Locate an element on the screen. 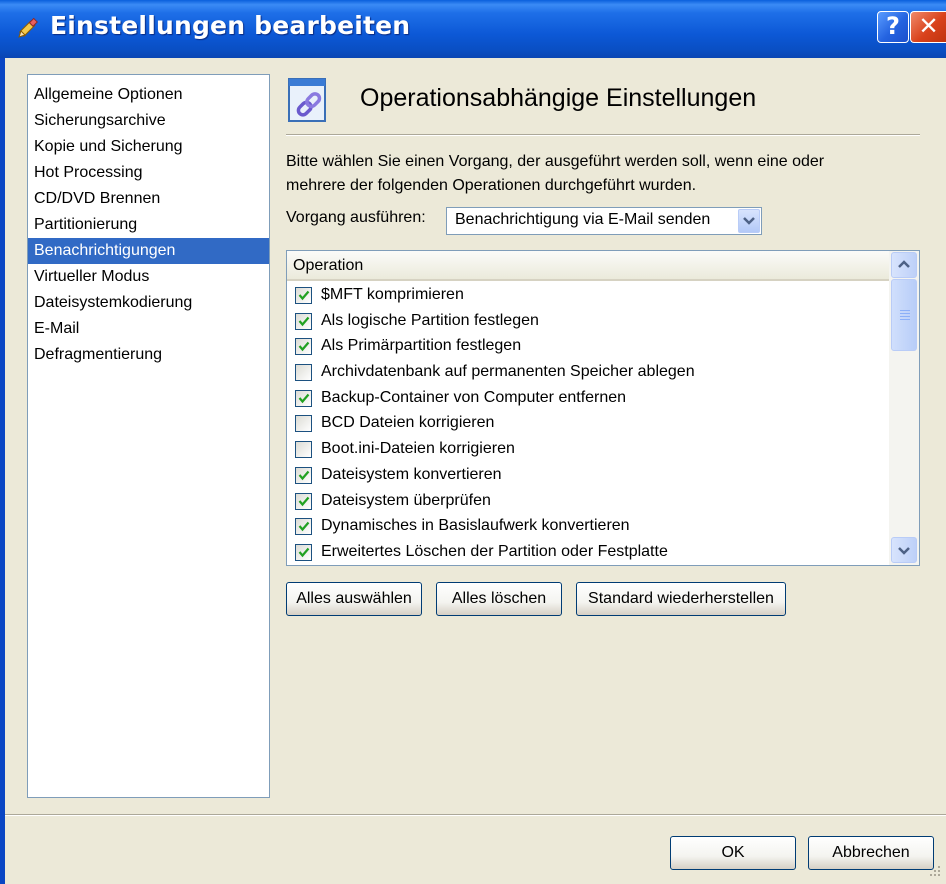 The height and width of the screenshot is (884, 946). list-item: Backup-Container von Computer entfernen is located at coordinates (588, 399).